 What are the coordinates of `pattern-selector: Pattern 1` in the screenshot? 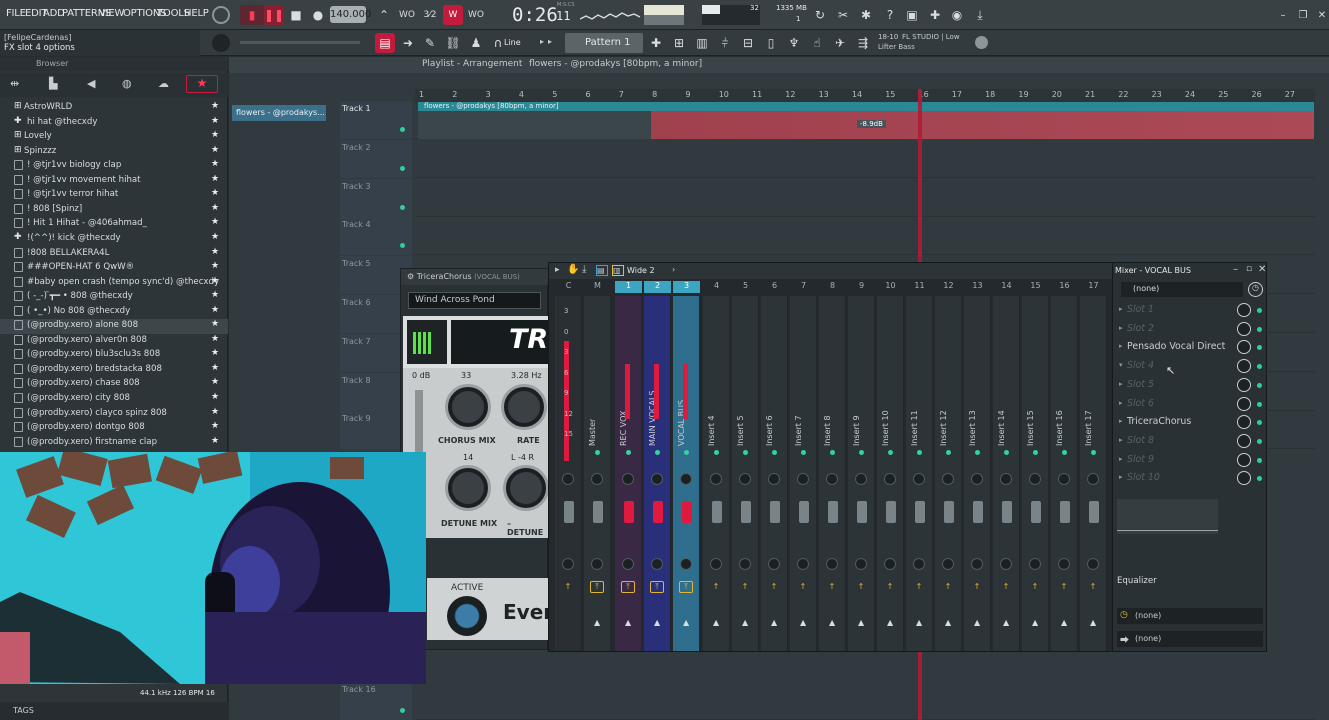 It's located at (604, 43).